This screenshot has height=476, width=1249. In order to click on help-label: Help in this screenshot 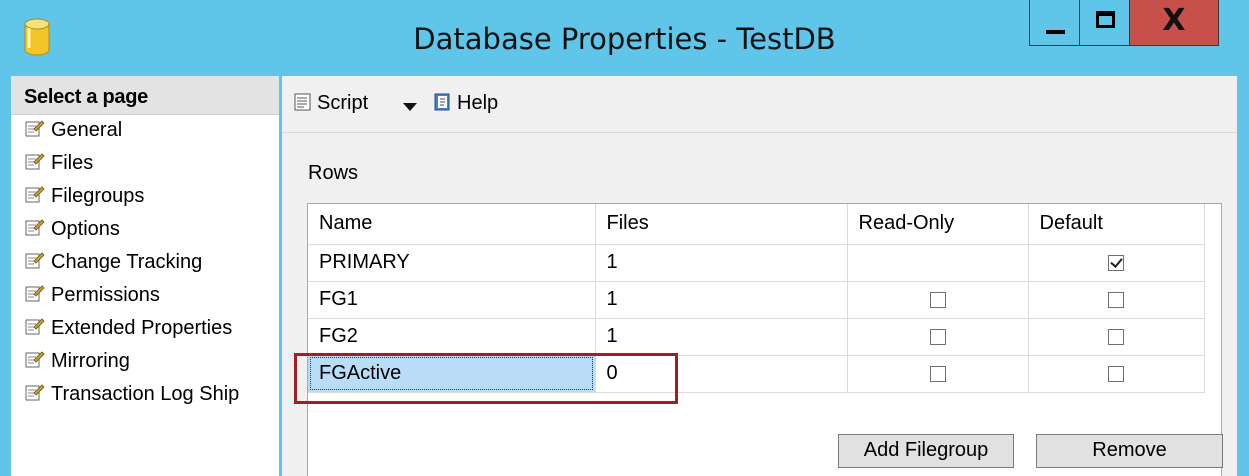, I will do `click(478, 103)`.